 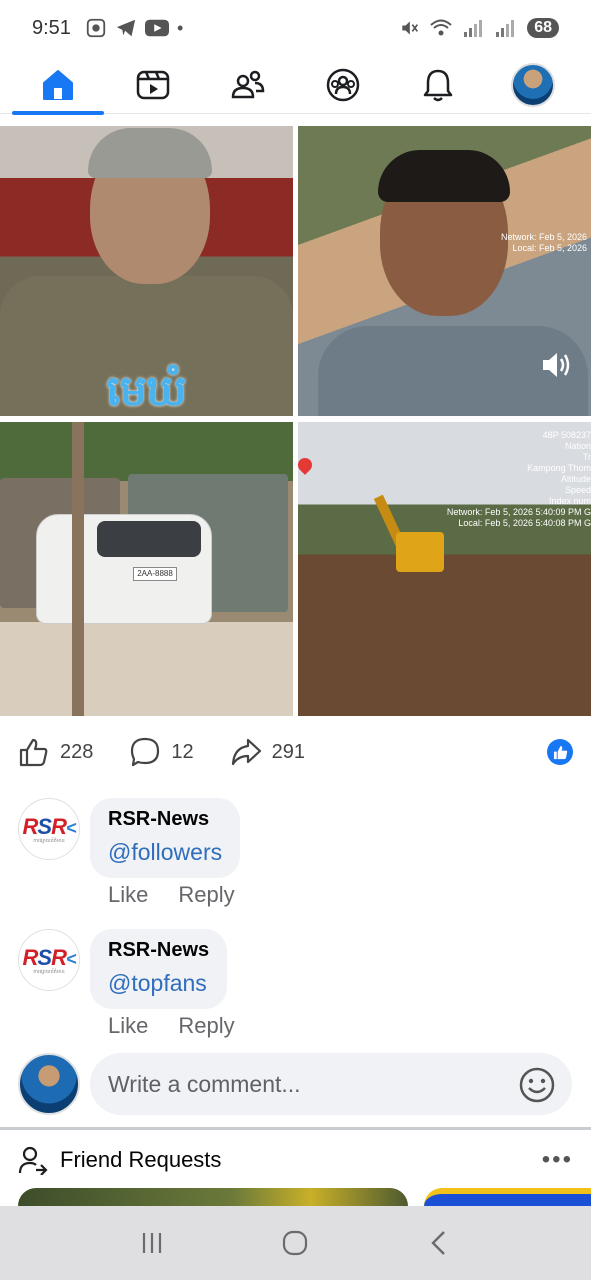 I want to click on post-photo-1: មេឃំ, so click(x=146, y=271).